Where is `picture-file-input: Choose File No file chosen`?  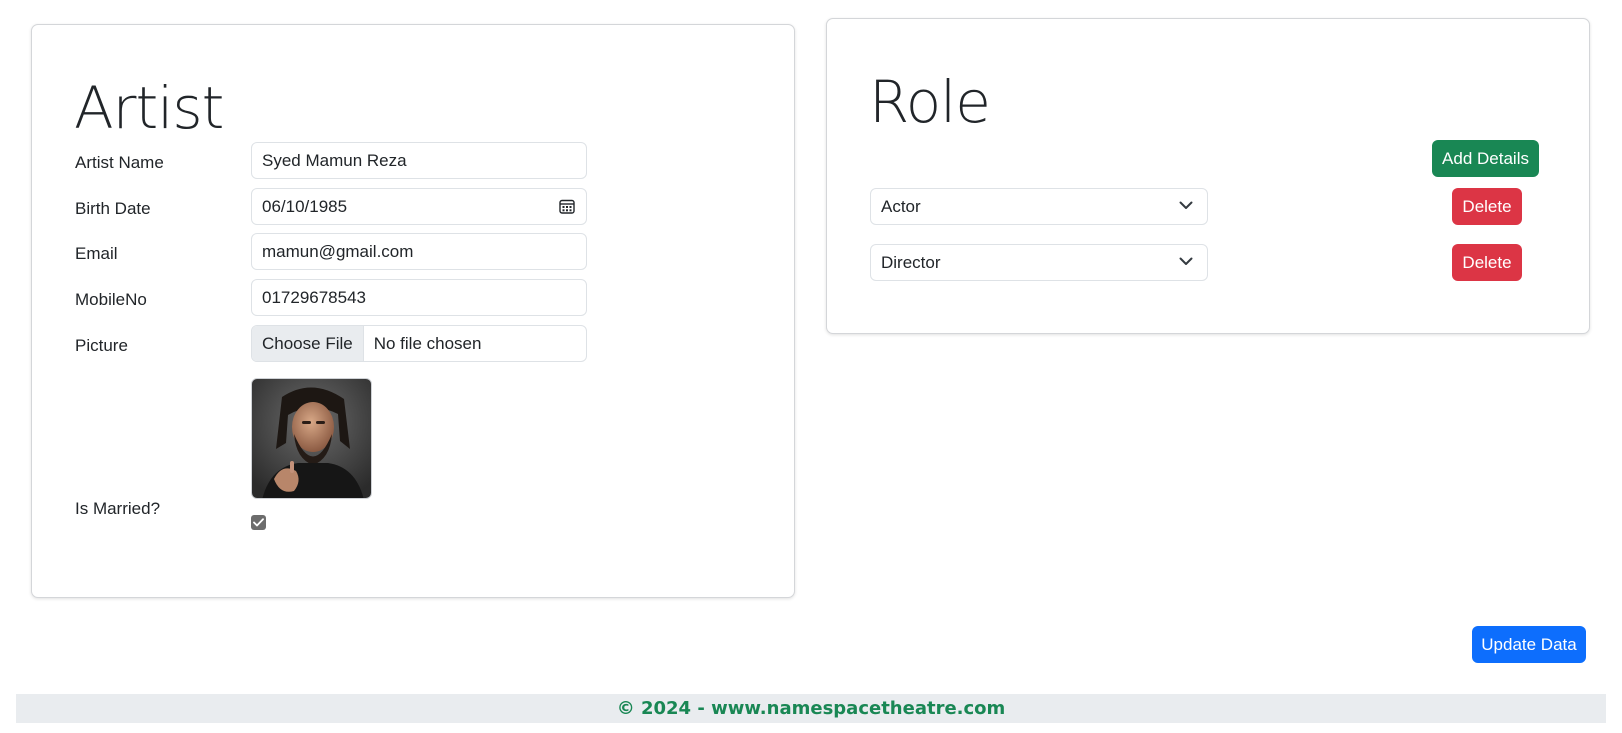 picture-file-input: Choose File No file chosen is located at coordinates (419, 343).